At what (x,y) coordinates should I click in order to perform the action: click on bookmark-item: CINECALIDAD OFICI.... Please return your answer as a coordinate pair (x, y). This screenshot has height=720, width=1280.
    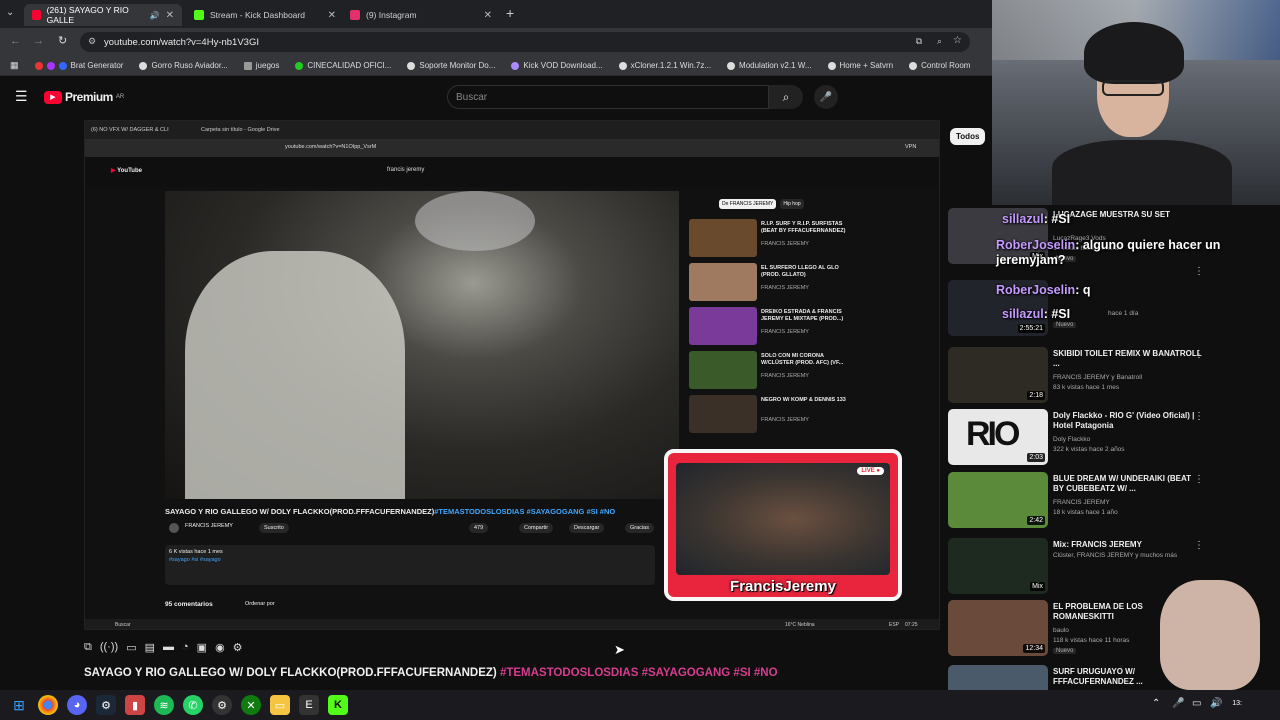
    Looking at the image, I should click on (343, 65).